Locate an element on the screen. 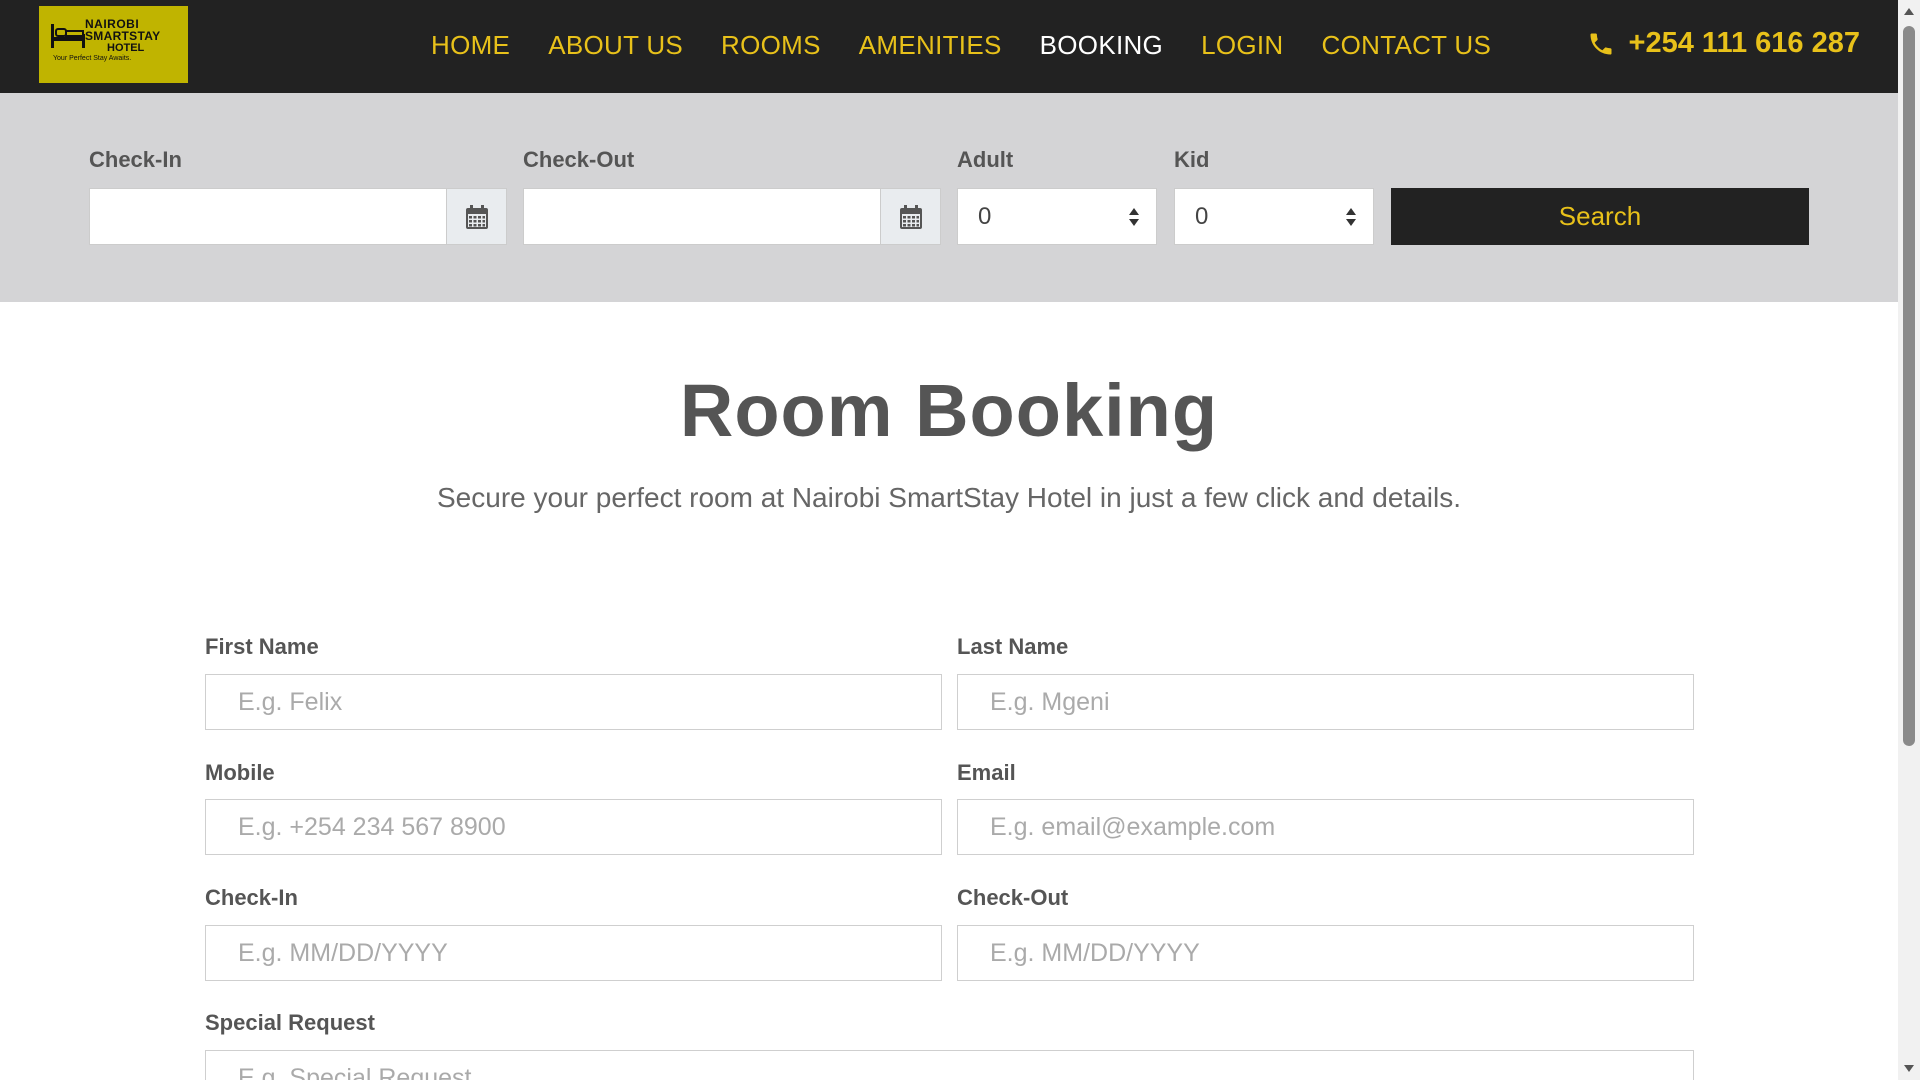  page-title: Room Booking is located at coordinates (949, 410).